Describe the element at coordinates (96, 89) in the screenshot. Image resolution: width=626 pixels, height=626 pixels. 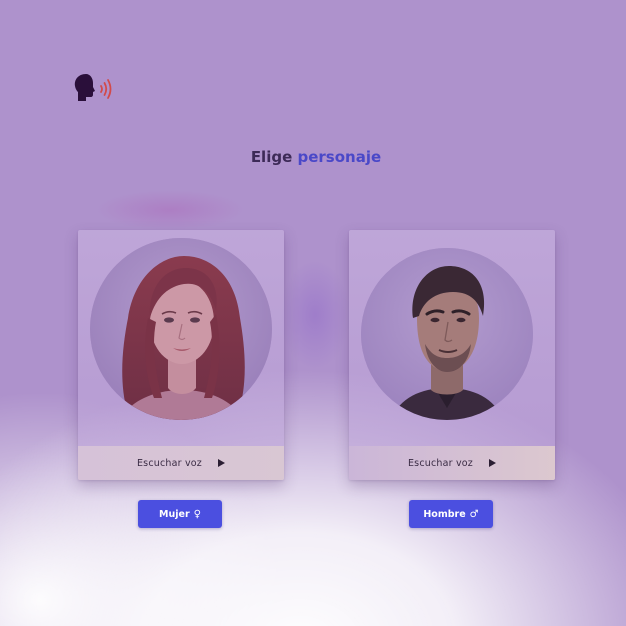
I see `speaking-head-icon` at that location.